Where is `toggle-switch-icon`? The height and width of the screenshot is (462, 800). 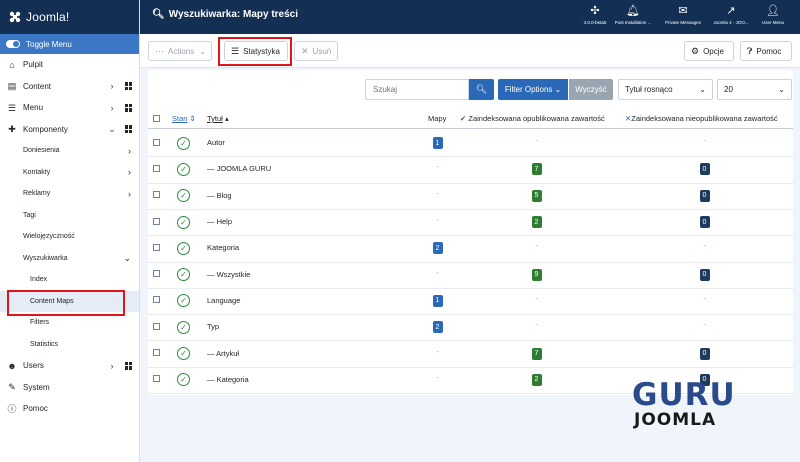
toggle-switch-icon is located at coordinates (13, 44).